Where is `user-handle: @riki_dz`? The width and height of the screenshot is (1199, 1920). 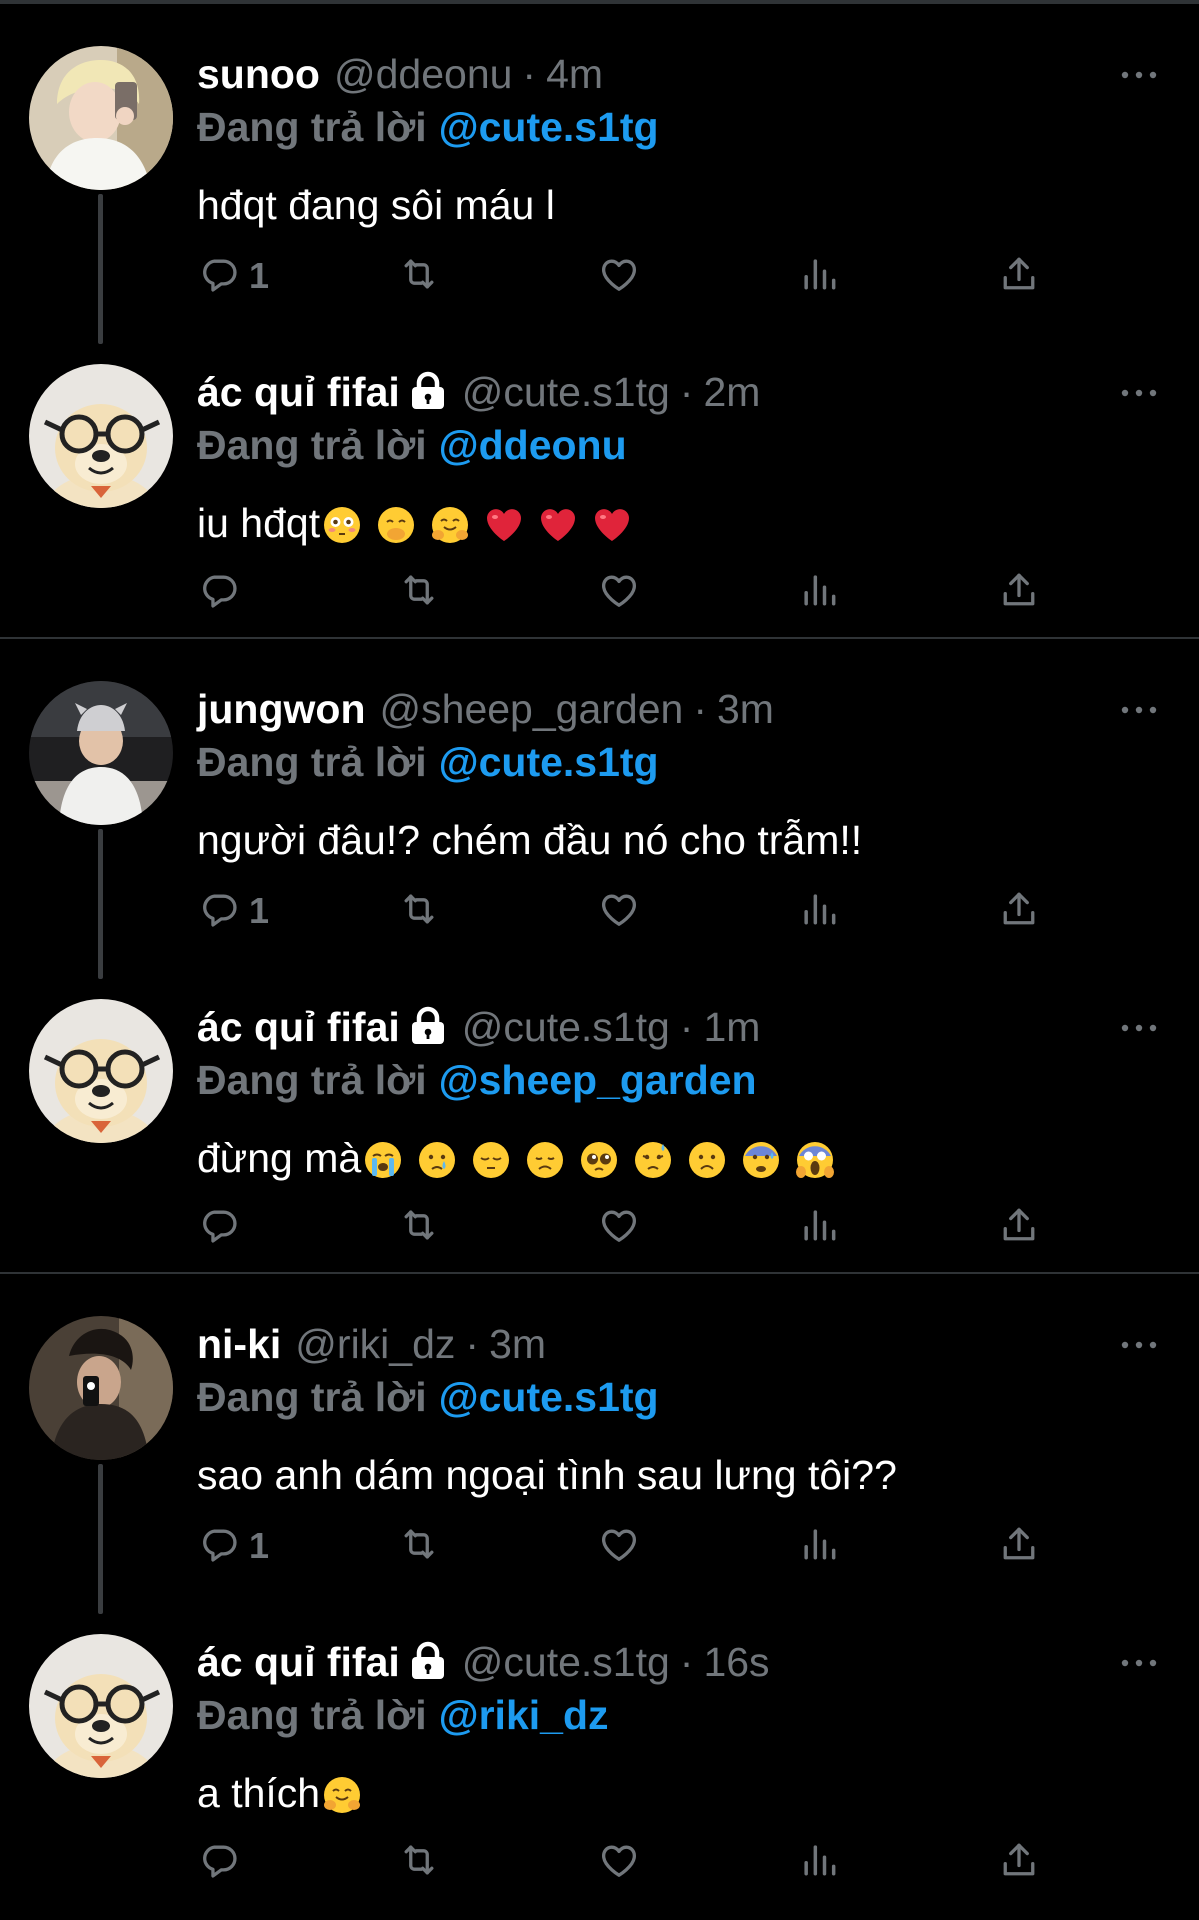 user-handle: @riki_dz is located at coordinates (375, 1344).